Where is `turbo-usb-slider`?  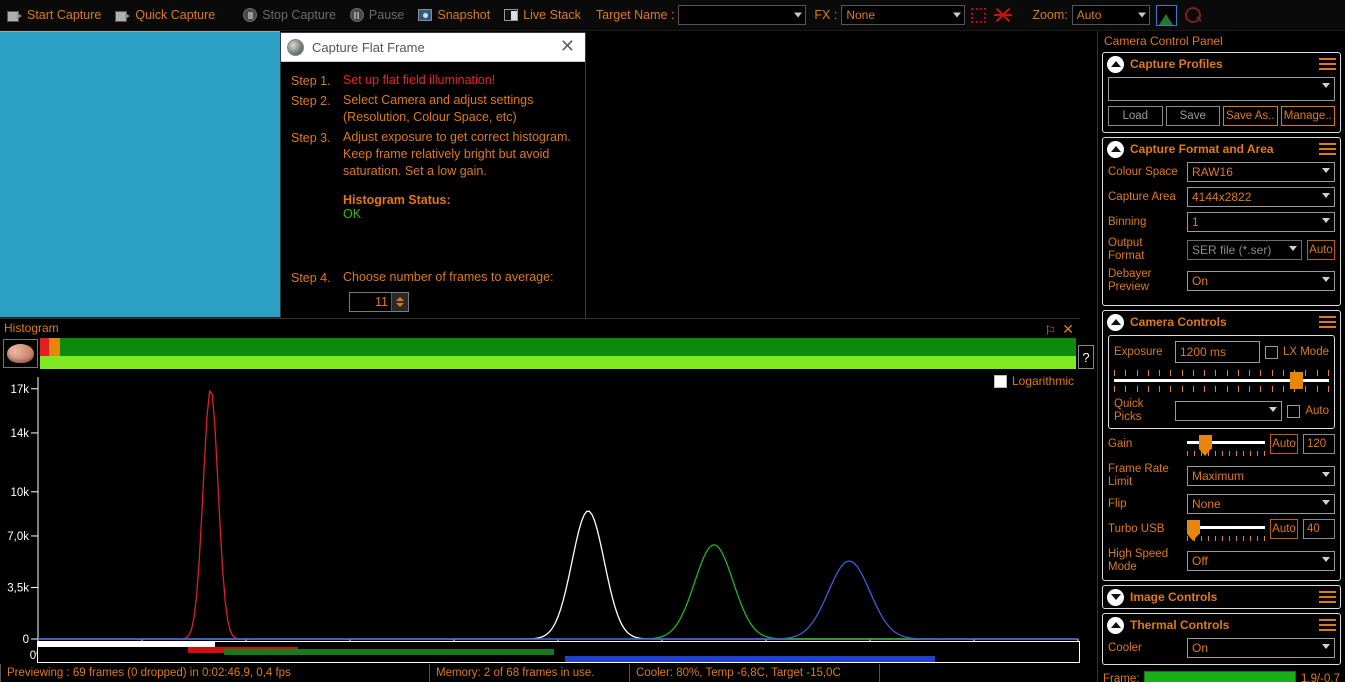
turbo-usb-slider is located at coordinates (1226, 531).